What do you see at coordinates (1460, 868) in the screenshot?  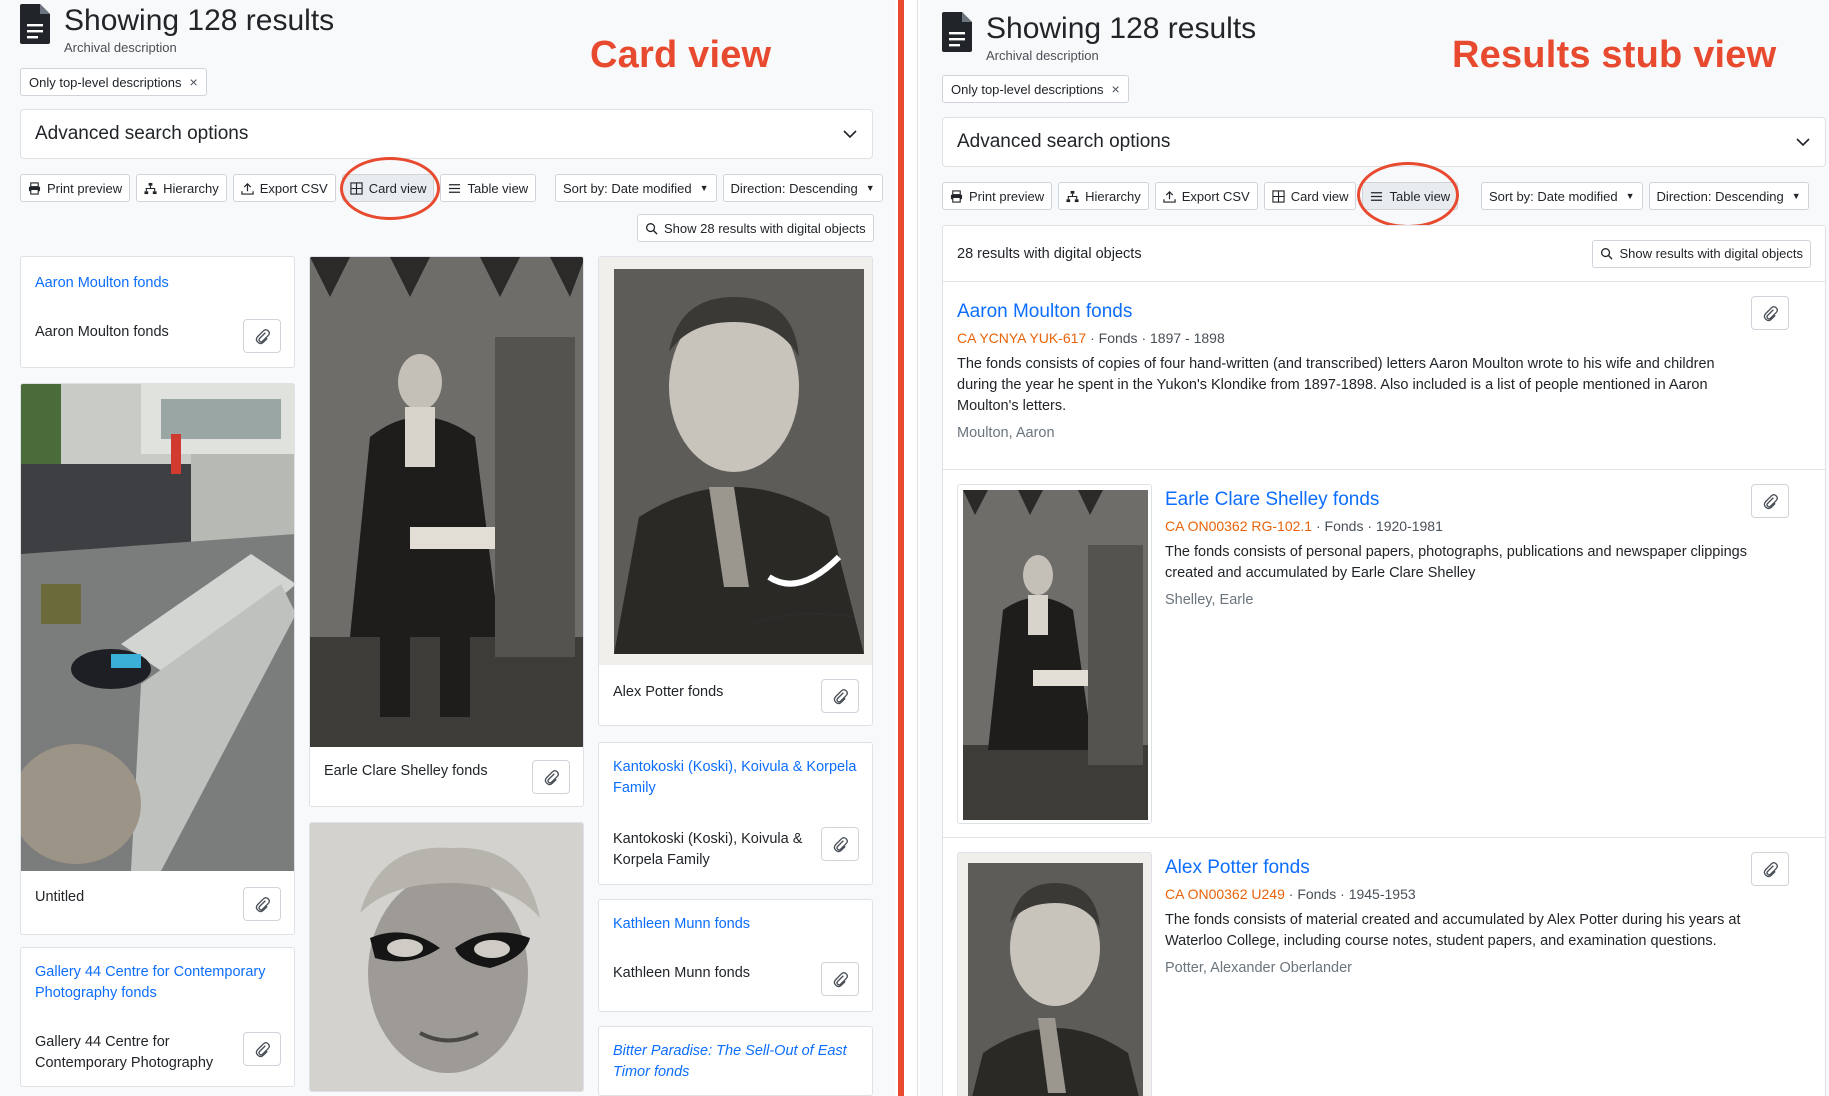 I see `result-title-link: Alex Potter fonds` at bounding box center [1460, 868].